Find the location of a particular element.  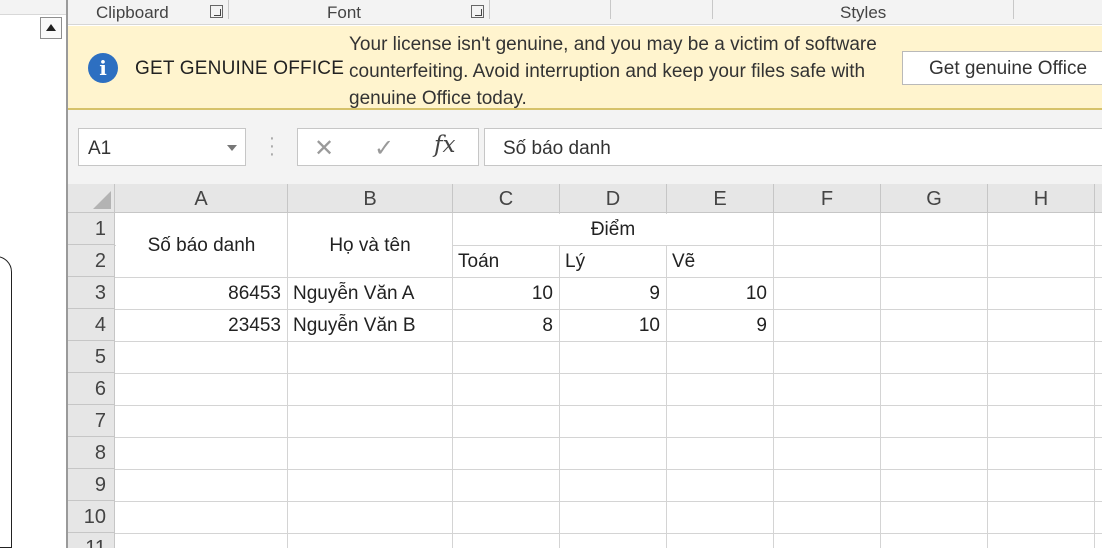

row-header-11: 11 is located at coordinates (91, 540).